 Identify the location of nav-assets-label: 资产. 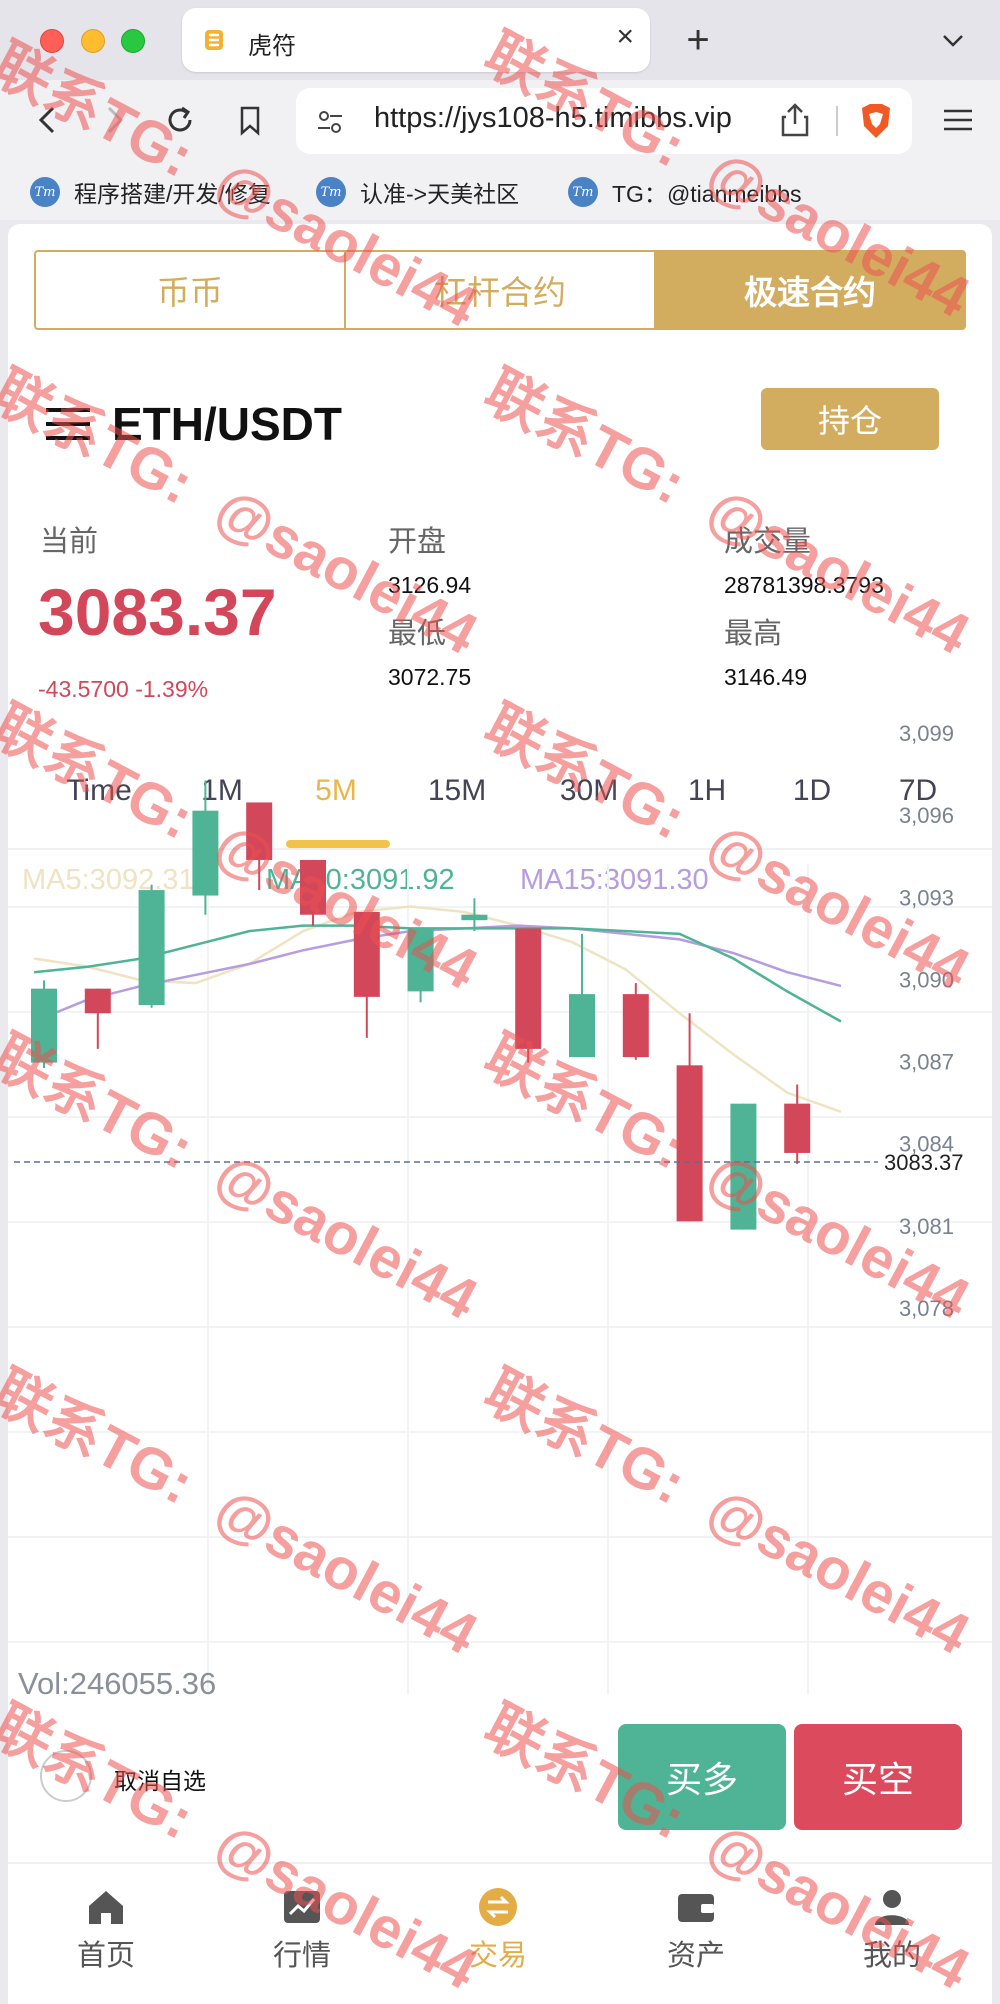
(695, 1956).